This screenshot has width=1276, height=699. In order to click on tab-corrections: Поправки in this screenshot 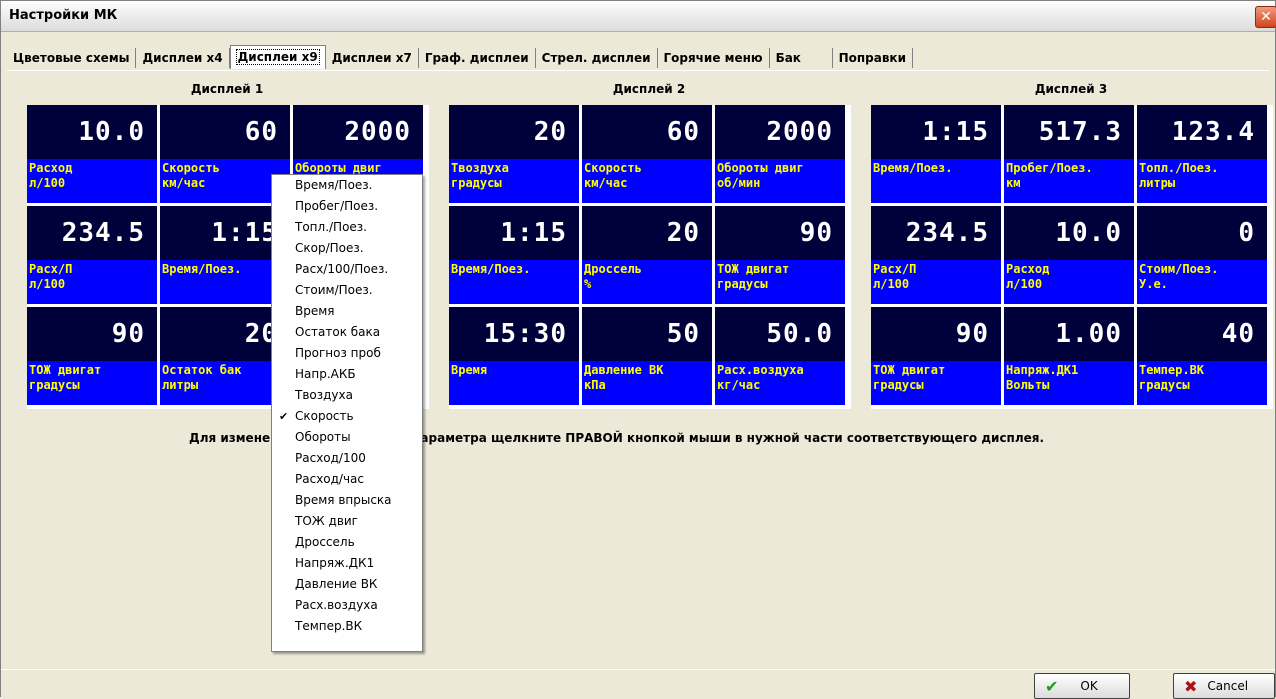, I will do `click(873, 58)`.